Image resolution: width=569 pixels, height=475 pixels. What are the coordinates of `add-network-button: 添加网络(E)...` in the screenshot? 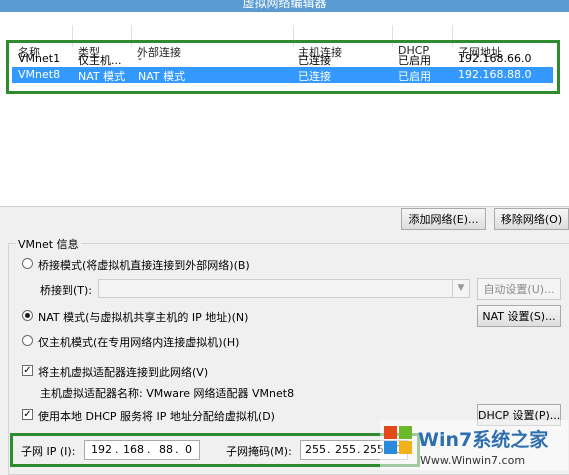 It's located at (443, 219).